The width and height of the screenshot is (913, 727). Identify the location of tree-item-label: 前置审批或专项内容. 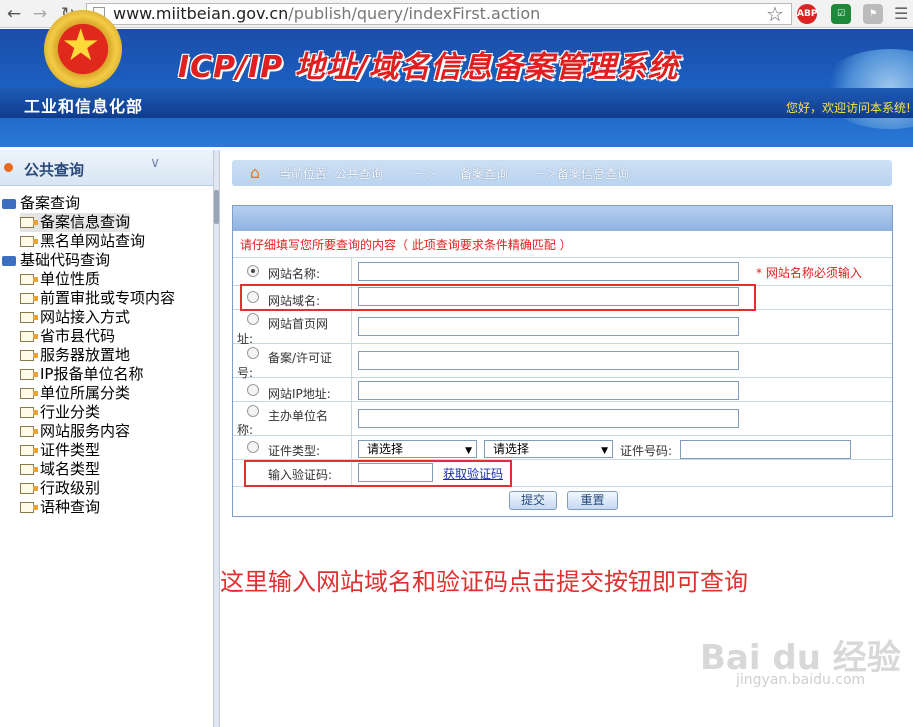
(108, 298).